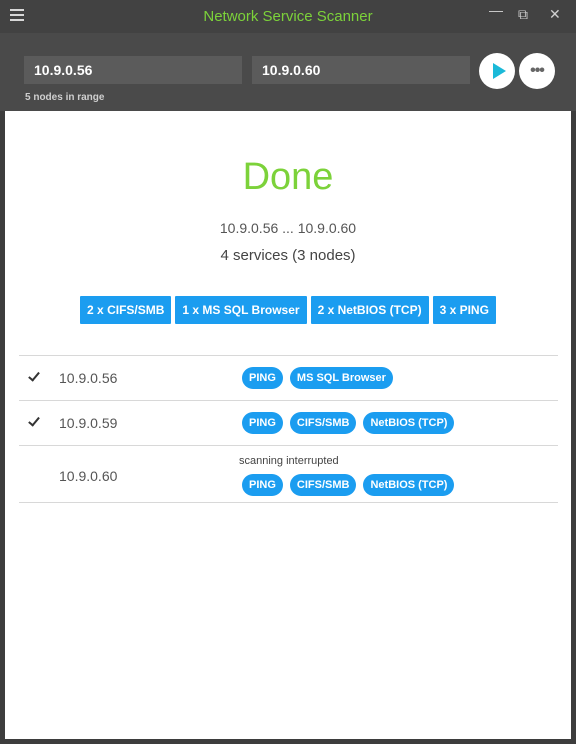 Image resolution: width=576 pixels, height=744 pixels. What do you see at coordinates (65, 97) in the screenshot?
I see `range-info: 5 nodes in range` at bounding box center [65, 97].